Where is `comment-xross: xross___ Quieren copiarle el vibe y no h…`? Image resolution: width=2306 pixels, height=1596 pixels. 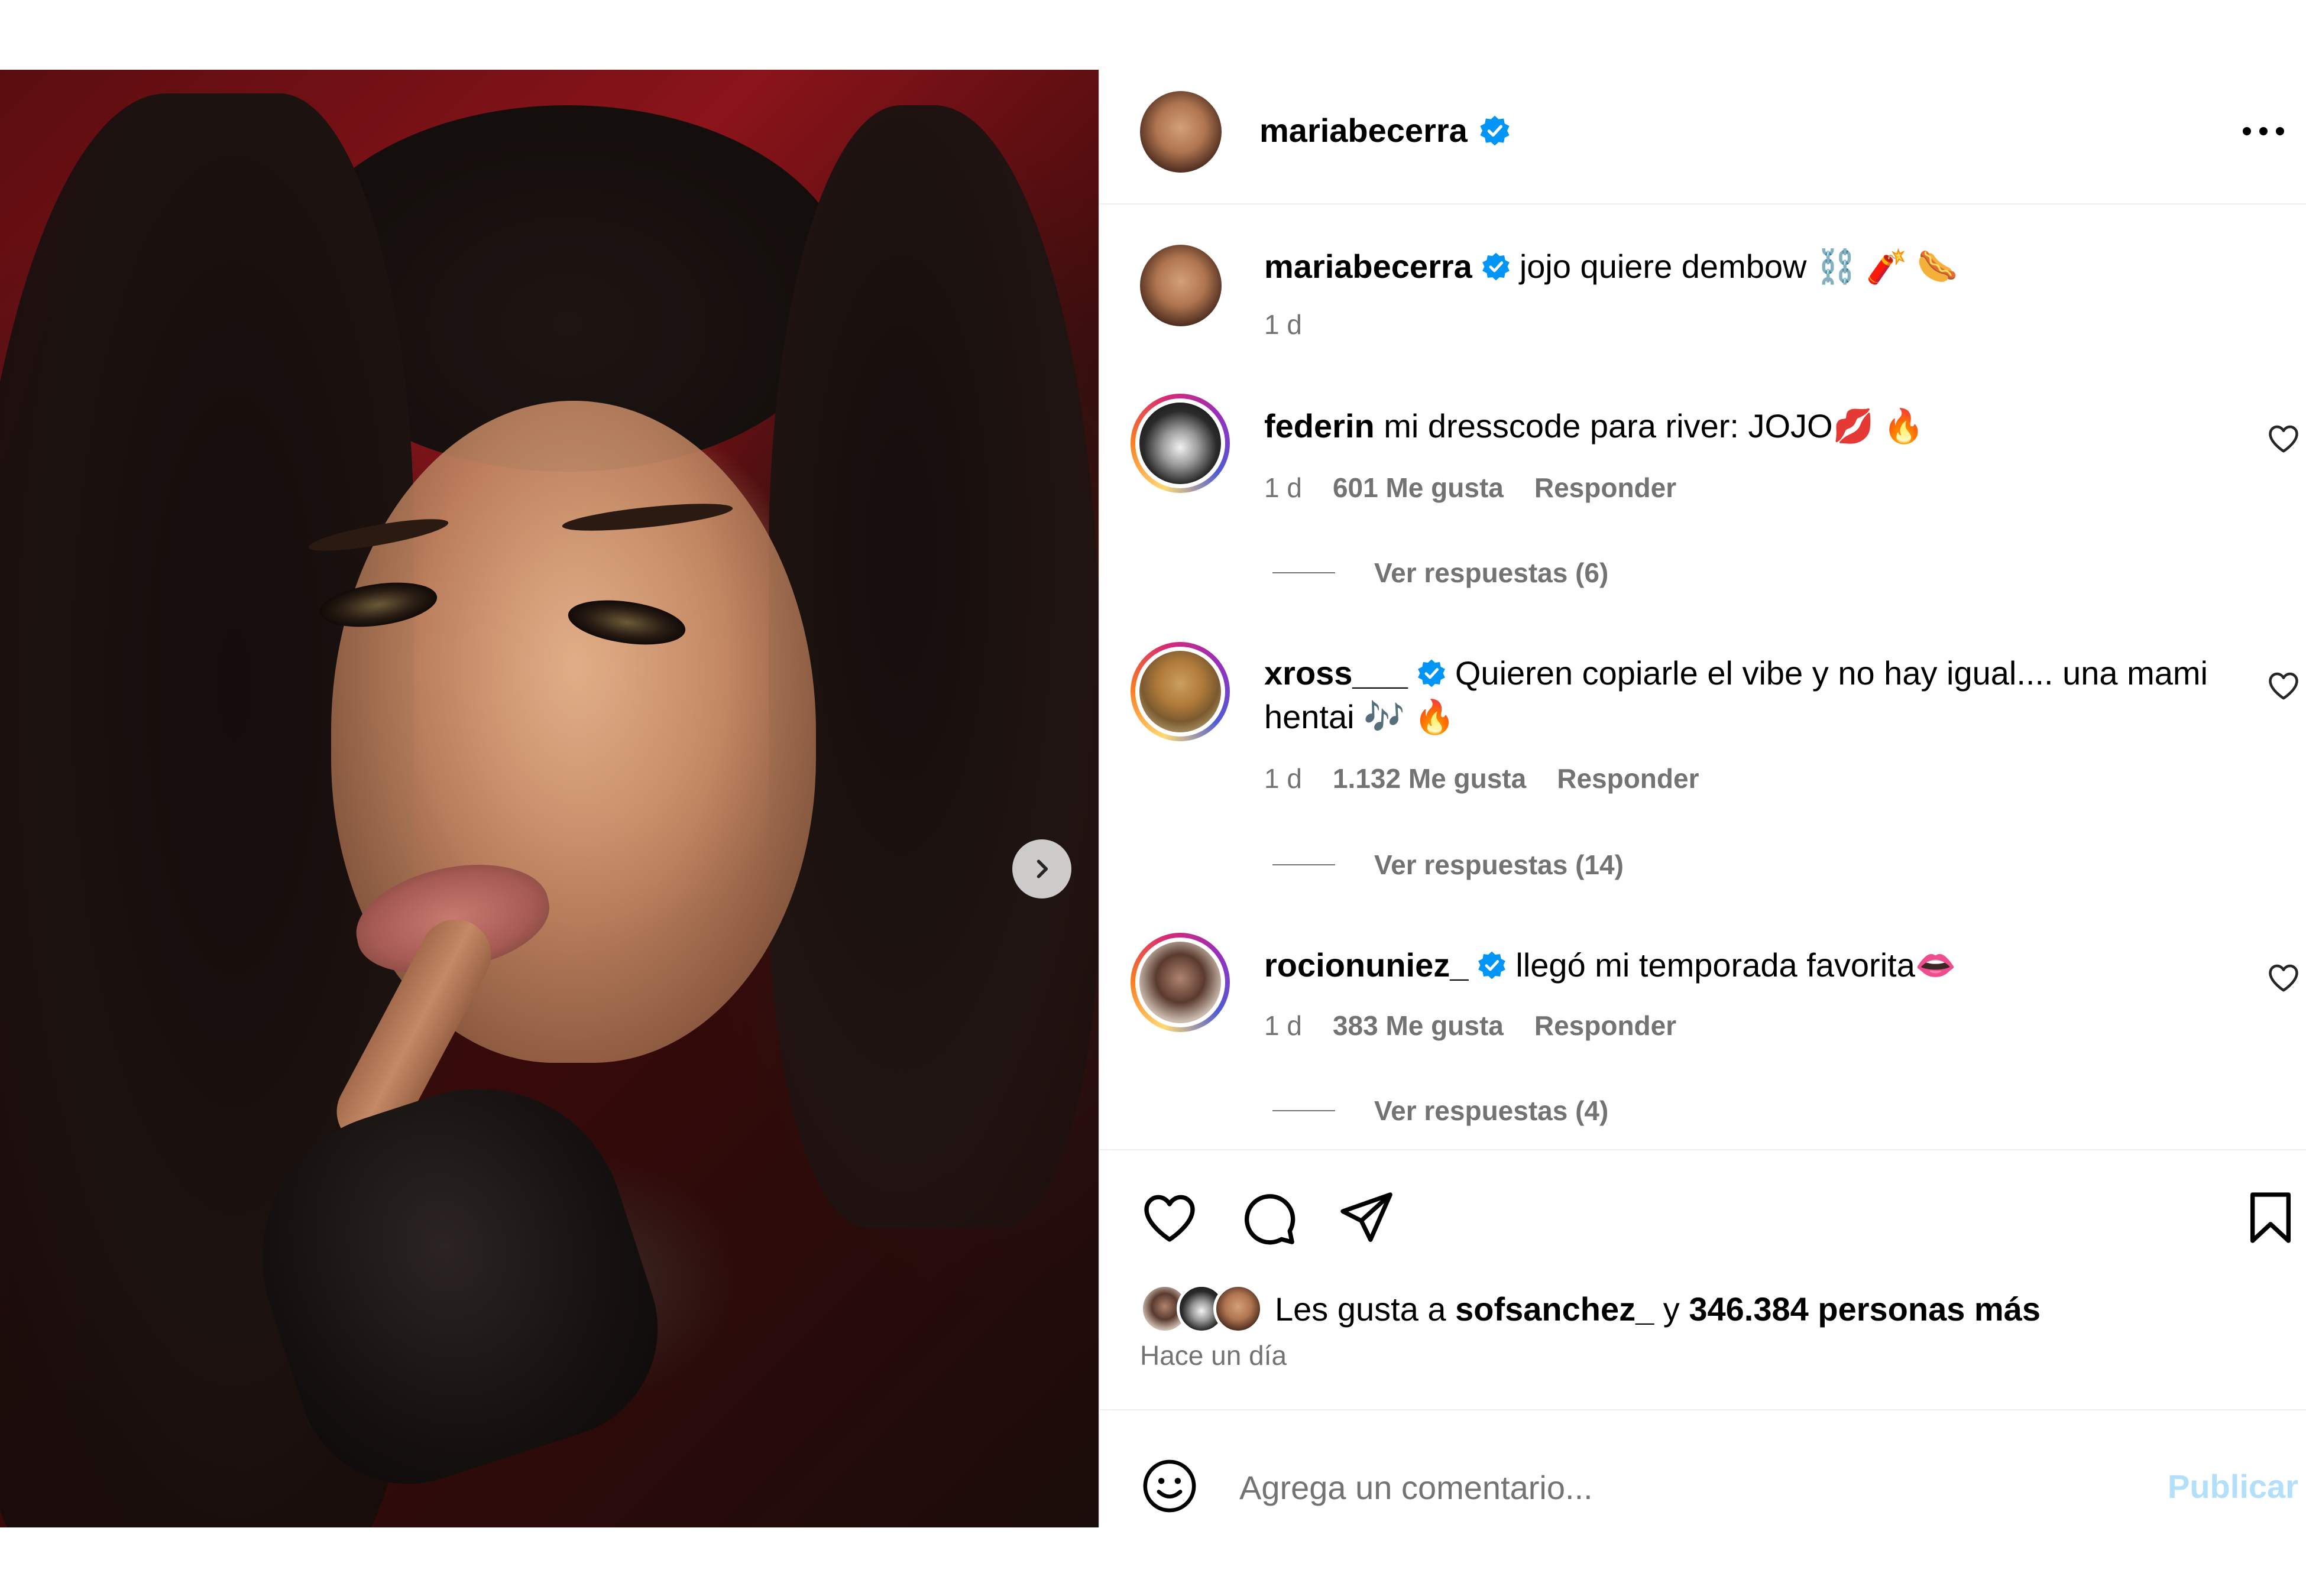 comment-xross: xross___ Quieren copiarle el vibe y no h… is located at coordinates (1761, 695).